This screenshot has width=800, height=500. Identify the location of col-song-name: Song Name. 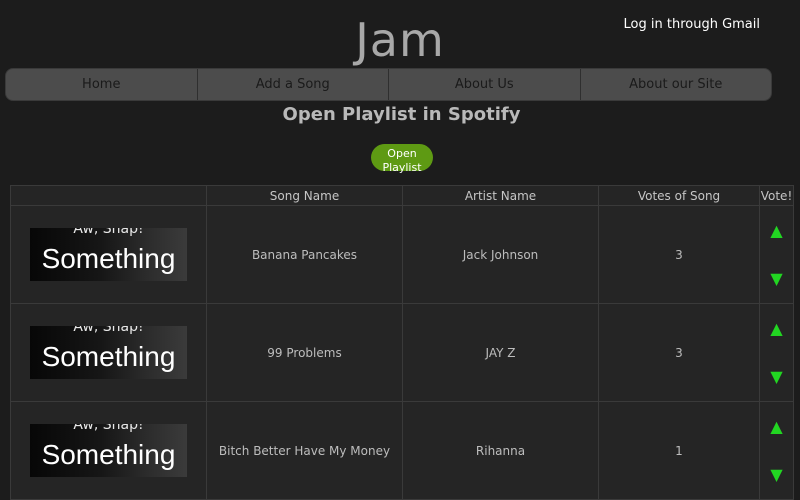
(304, 195).